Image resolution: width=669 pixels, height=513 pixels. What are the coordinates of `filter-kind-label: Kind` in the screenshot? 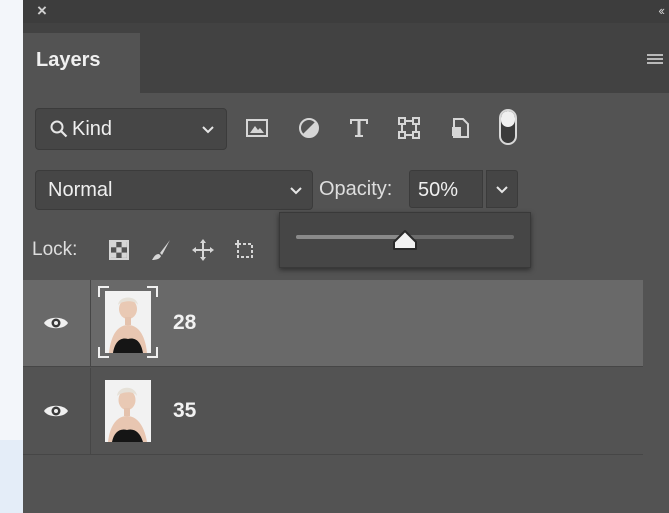 It's located at (92, 129).